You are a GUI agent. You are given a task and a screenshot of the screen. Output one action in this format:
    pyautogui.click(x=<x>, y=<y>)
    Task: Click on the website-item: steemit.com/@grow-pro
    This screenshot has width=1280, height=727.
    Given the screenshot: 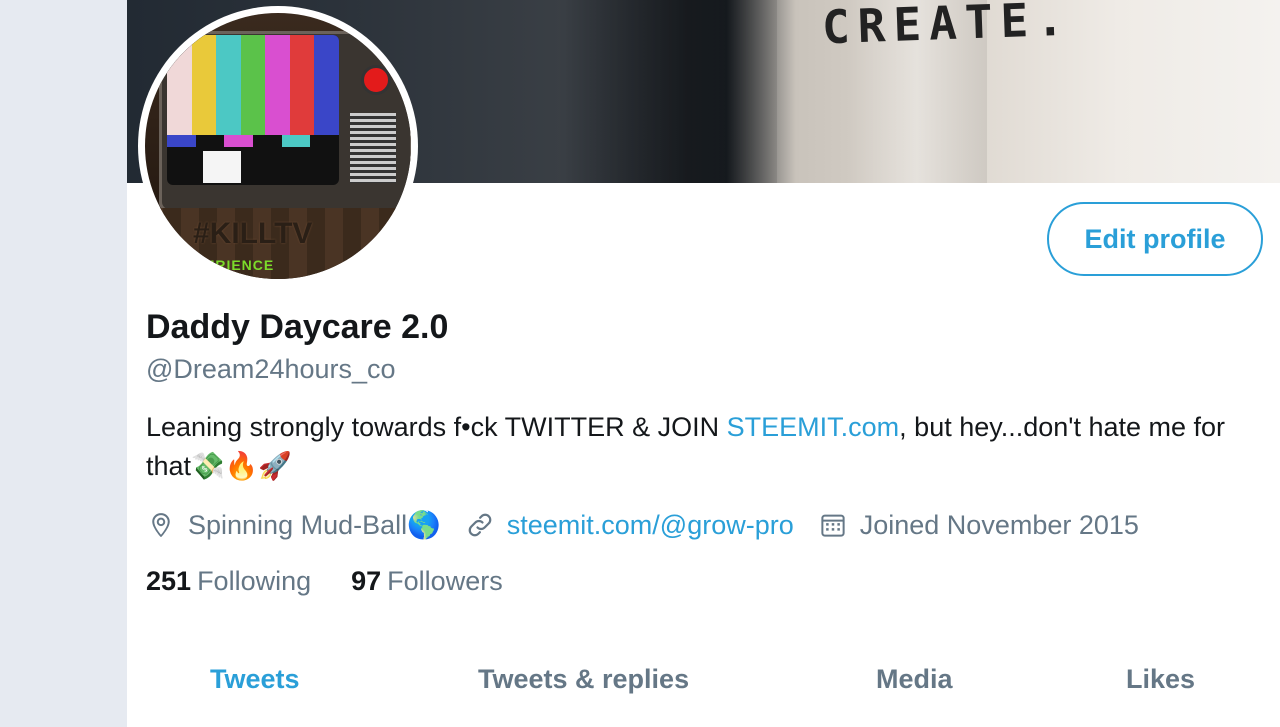 What is the action you would take?
    pyautogui.click(x=629, y=525)
    